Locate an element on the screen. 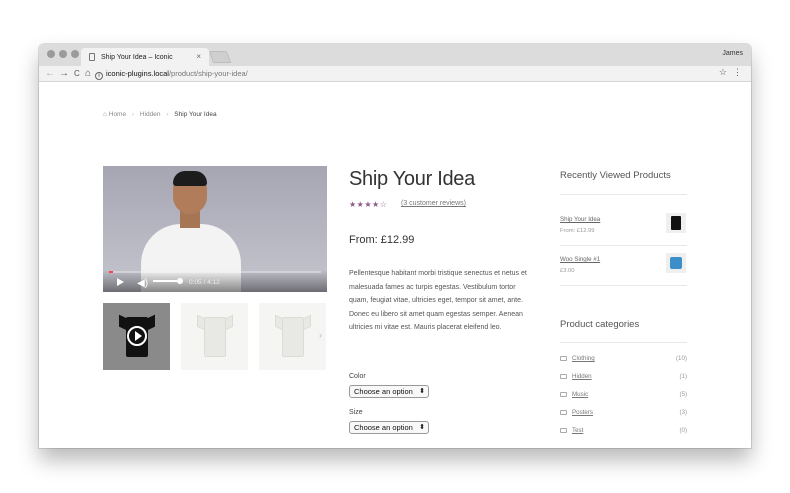  category-name: Test is located at coordinates (577, 430).